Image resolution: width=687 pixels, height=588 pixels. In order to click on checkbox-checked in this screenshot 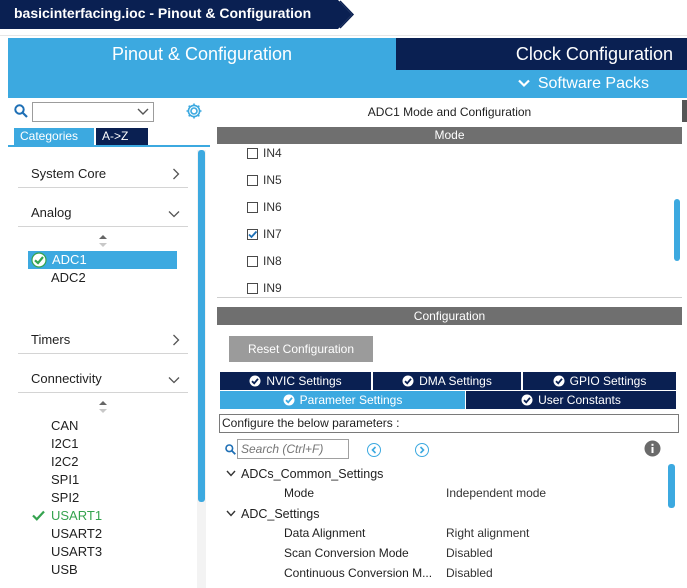, I will do `click(252, 234)`.